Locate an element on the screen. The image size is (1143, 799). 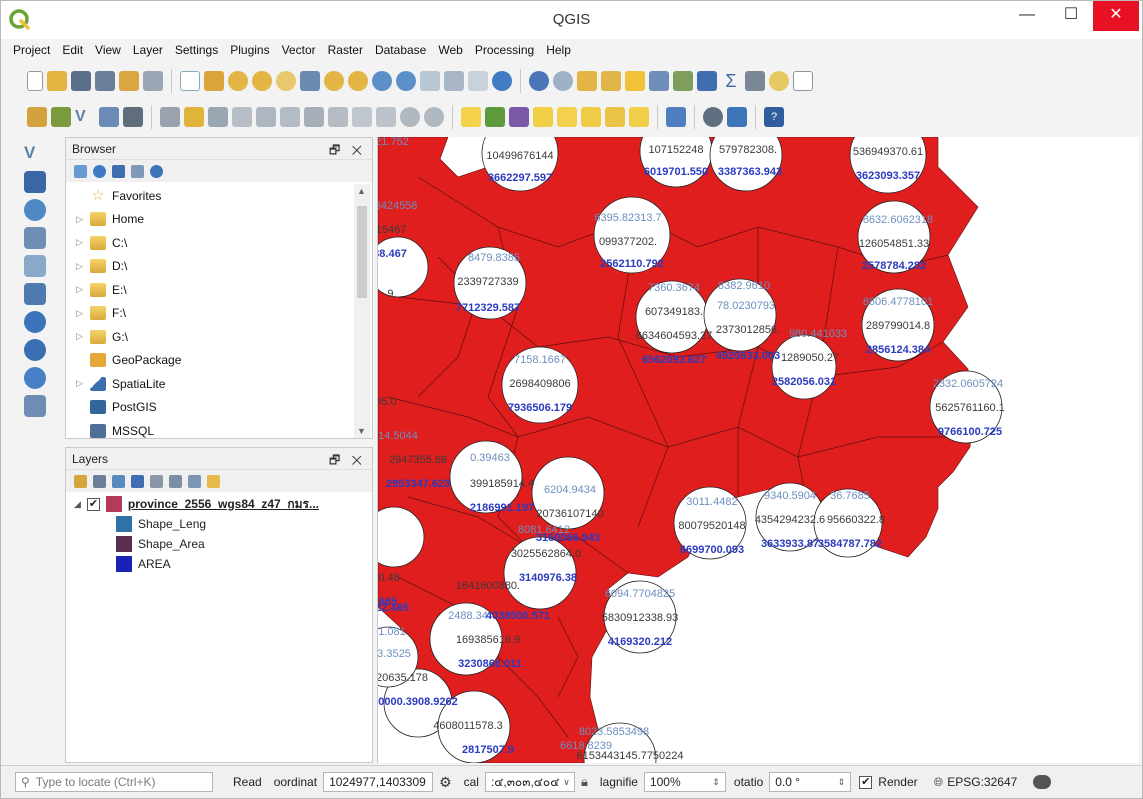
current-edits-icon is located at coordinates (170, 117).